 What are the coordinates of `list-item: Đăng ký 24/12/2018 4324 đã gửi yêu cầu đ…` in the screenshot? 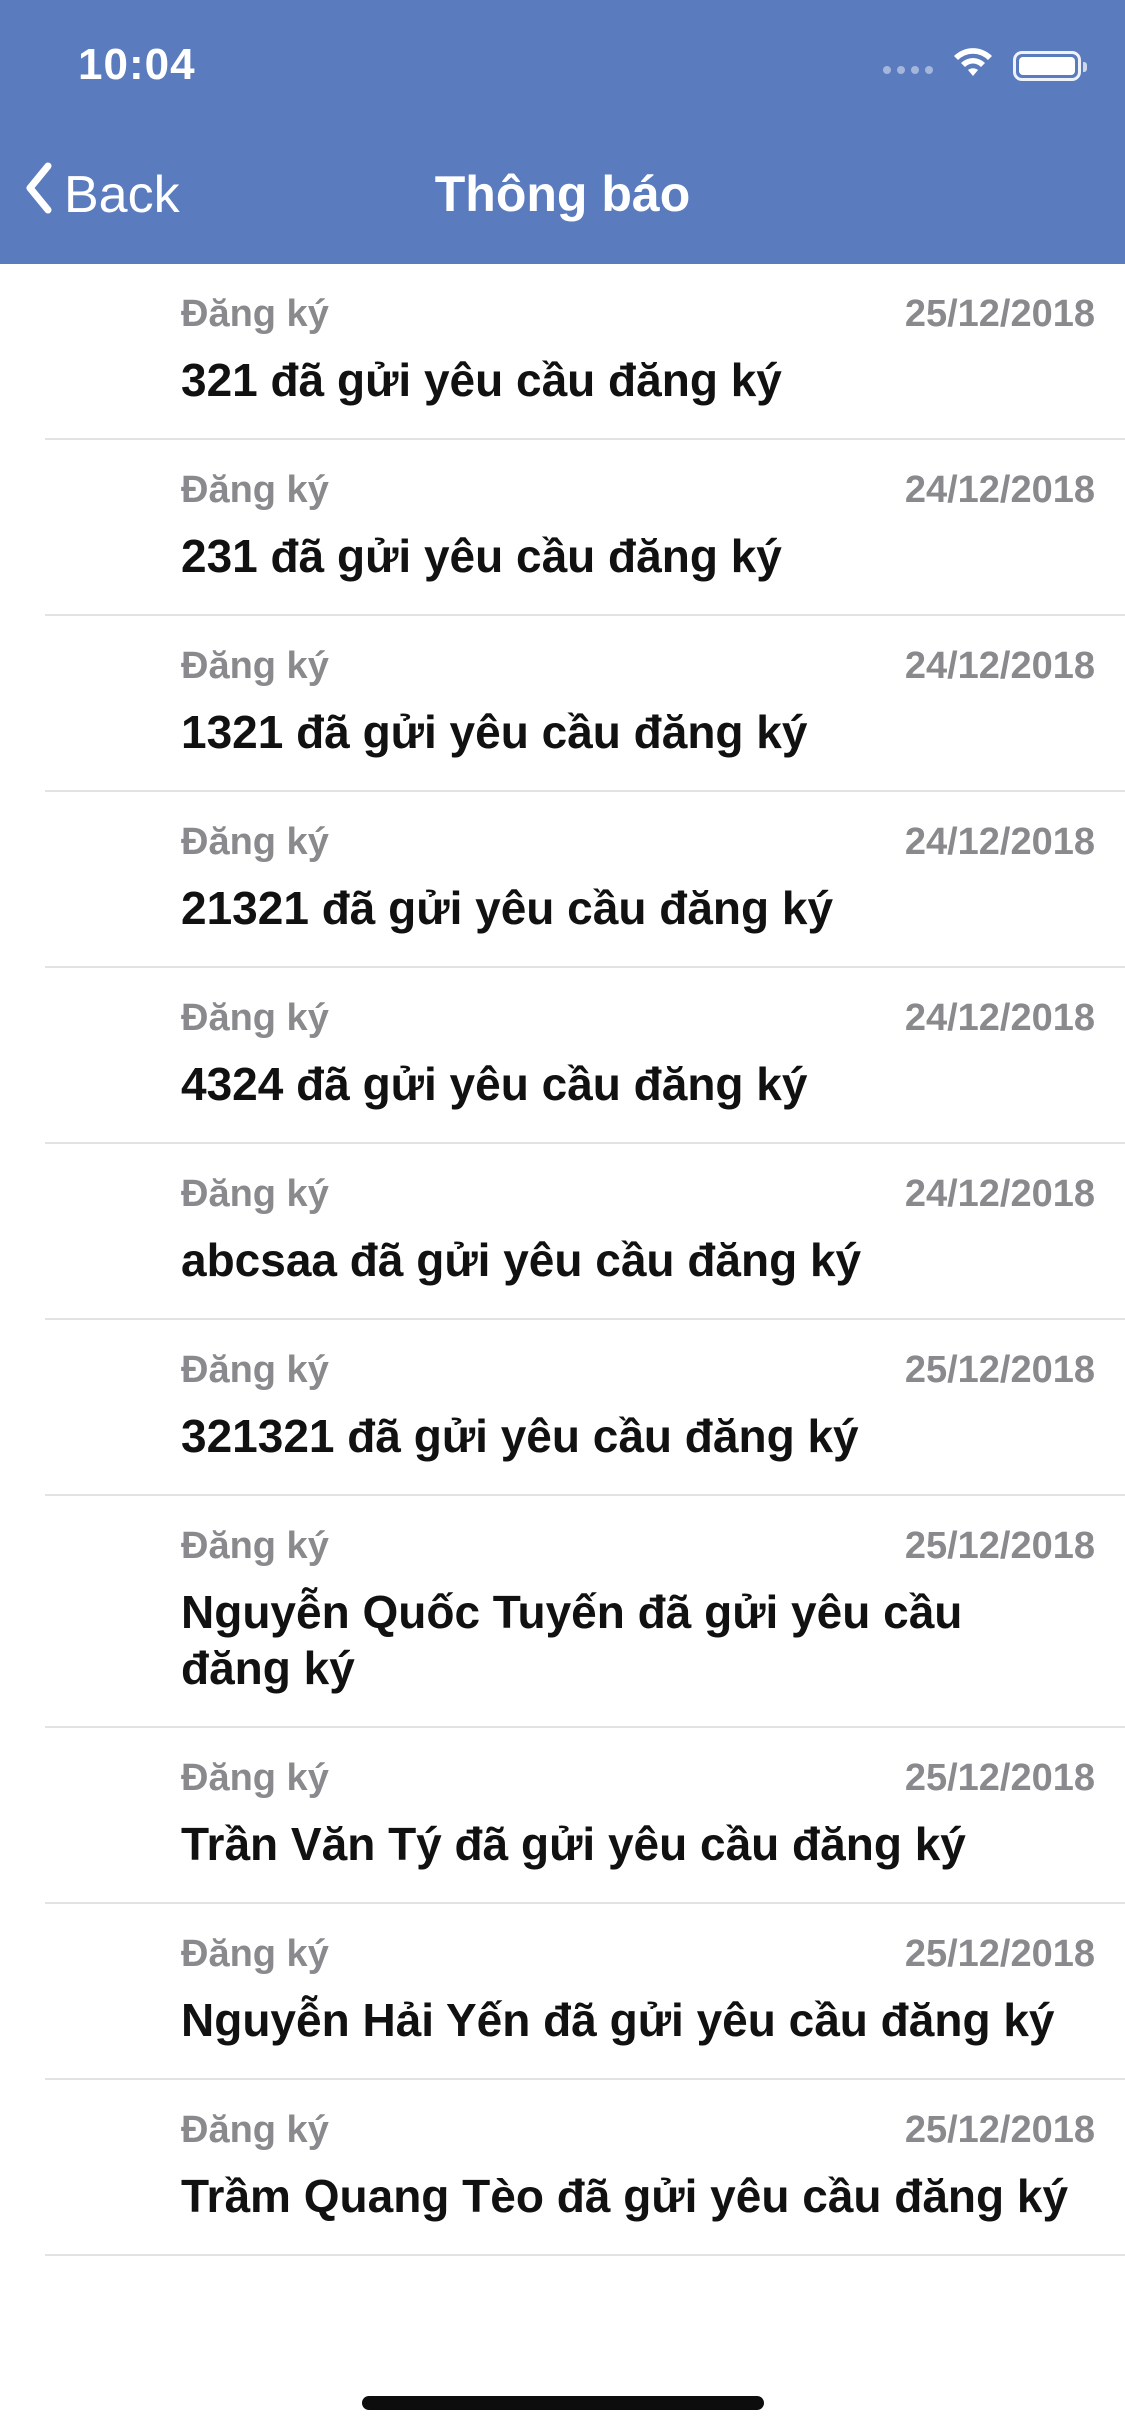 It's located at (585, 1056).